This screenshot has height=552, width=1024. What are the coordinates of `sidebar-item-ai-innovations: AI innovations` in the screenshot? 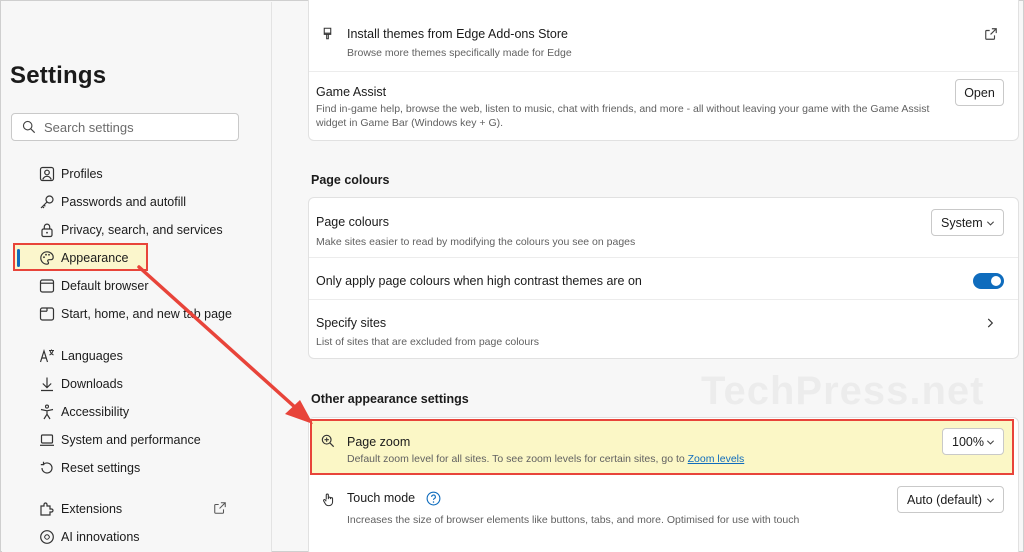 It's located at (125, 537).